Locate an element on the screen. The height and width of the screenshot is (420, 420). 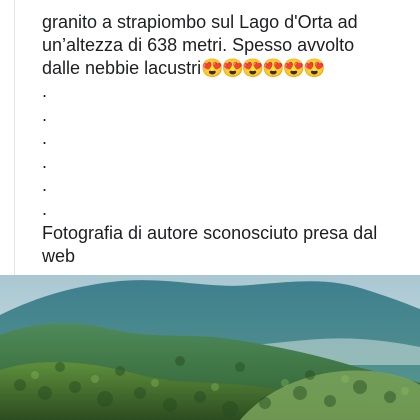
post-text-line: granito a strapiombo sul Lago d'Orta ad is located at coordinates (200, 22).